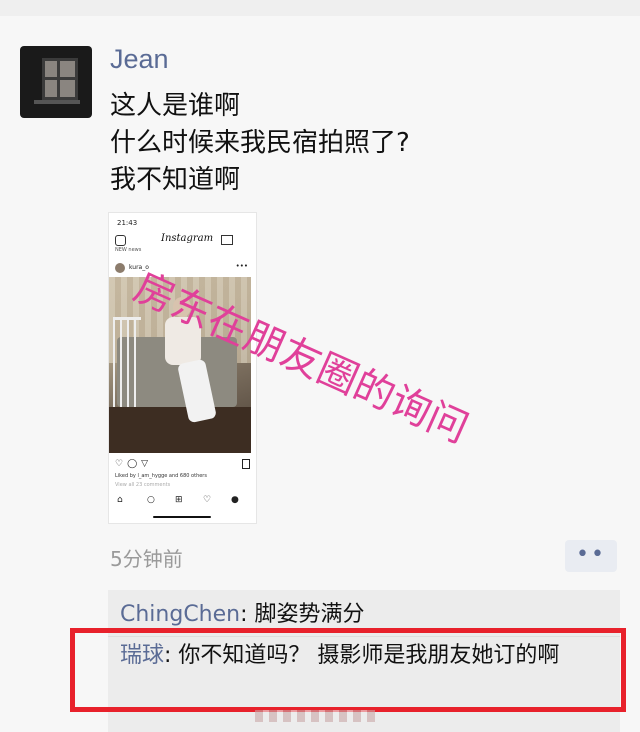 This screenshot has width=640, height=732. I want to click on comment-author: ChingChen, so click(180, 614).